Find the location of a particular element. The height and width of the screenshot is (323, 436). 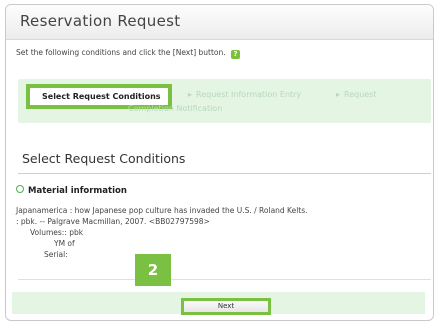

step-request: ▸ Request is located at coordinates (356, 94).